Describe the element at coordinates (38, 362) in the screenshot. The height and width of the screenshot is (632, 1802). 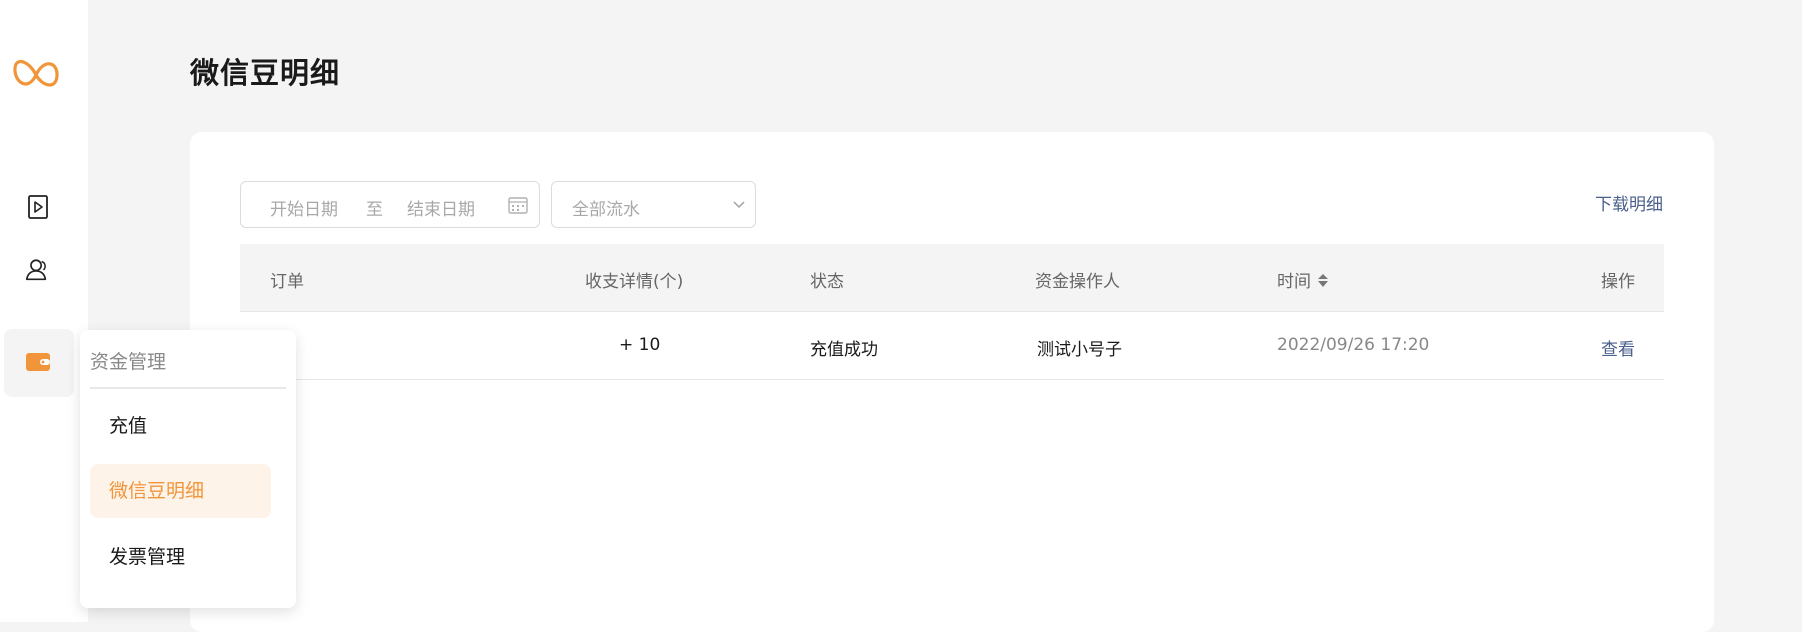
I see `wallet-icon` at that location.